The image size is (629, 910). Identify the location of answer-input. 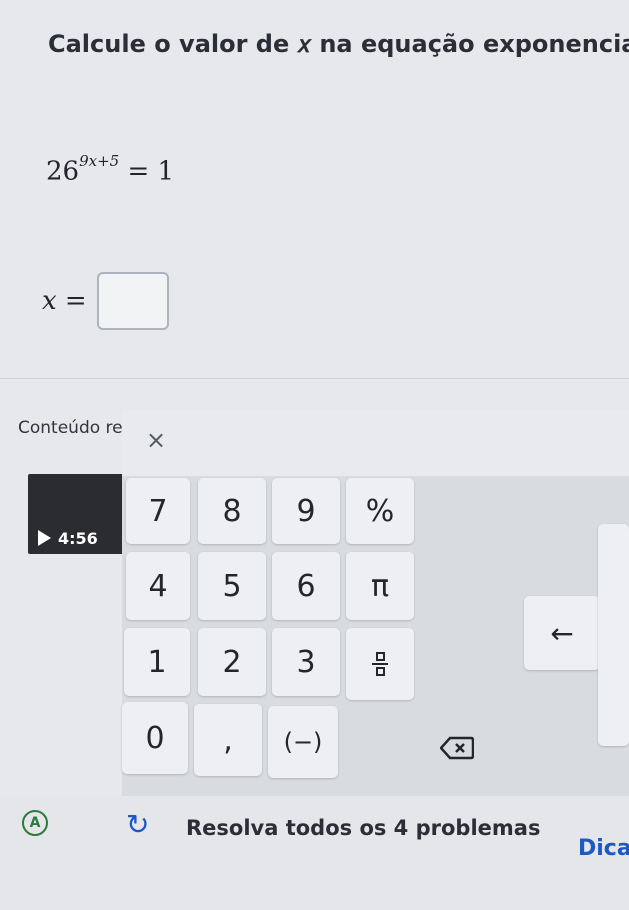
(132, 301).